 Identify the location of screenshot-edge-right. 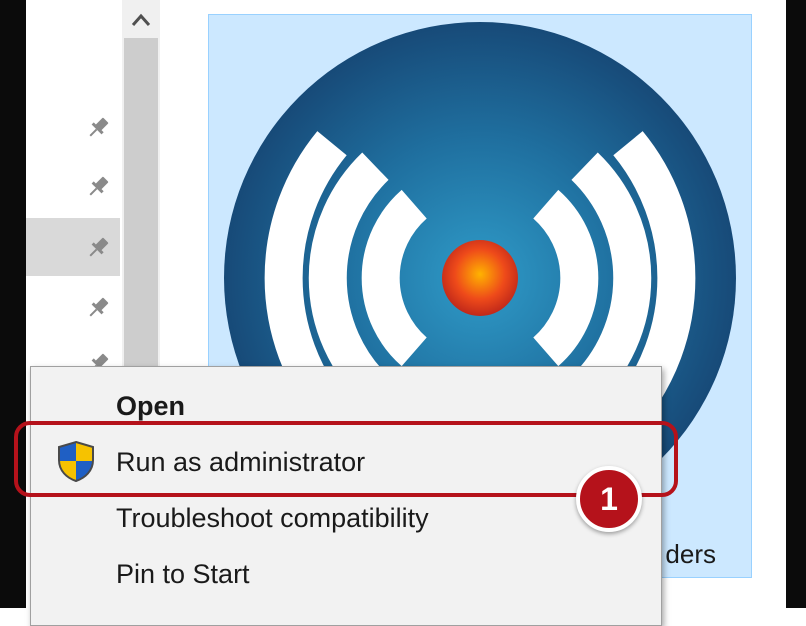
(796, 304).